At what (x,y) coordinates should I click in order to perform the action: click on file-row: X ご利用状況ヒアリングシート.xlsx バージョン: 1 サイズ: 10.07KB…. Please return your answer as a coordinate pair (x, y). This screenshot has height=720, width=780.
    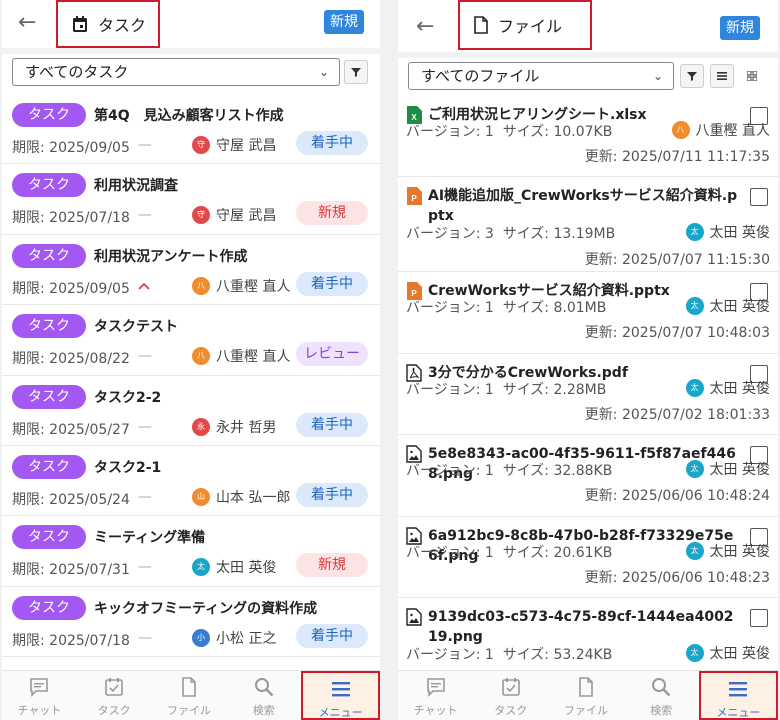
    Looking at the image, I should click on (588, 137).